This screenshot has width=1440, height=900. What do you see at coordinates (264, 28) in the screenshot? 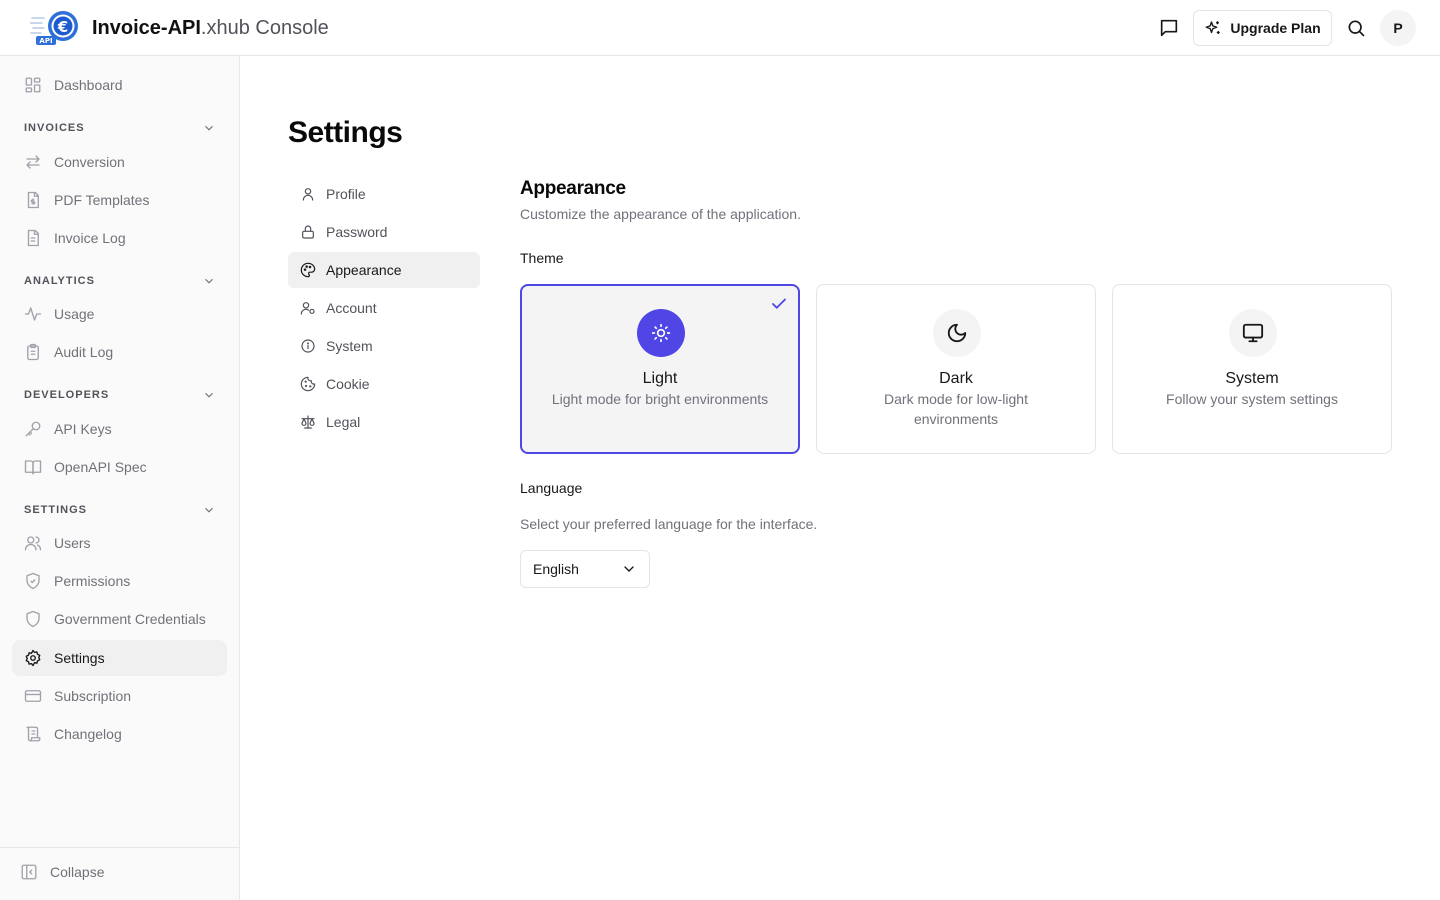
I see `app-title-suffix: .xhub Console` at bounding box center [264, 28].